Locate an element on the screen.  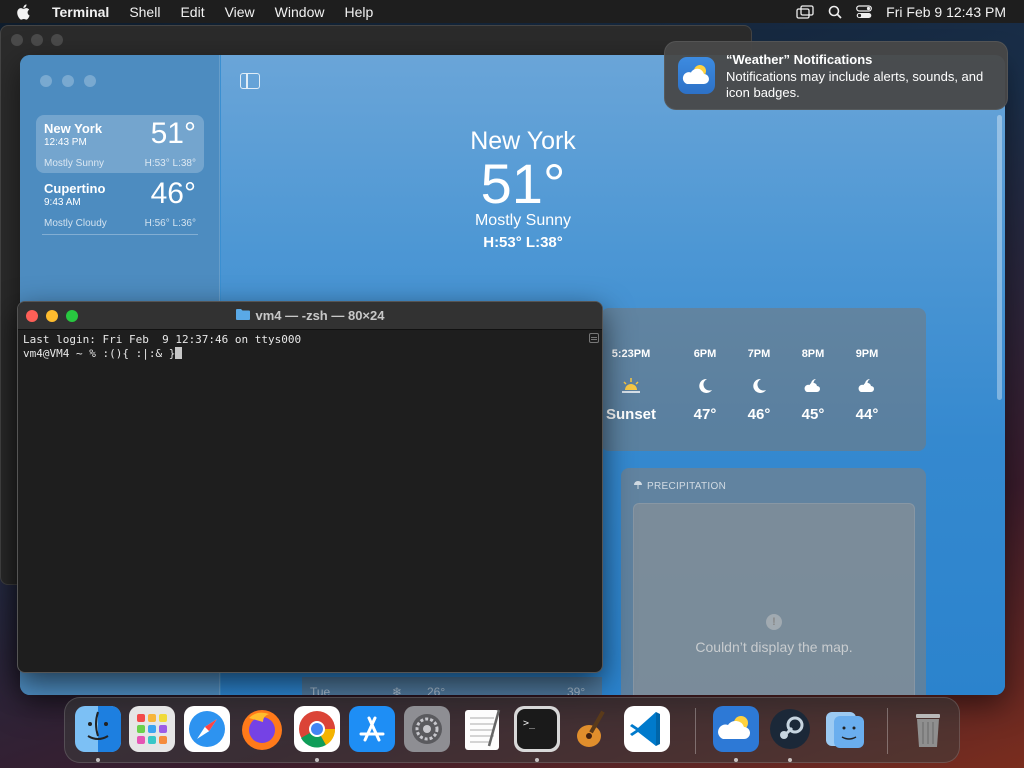
terminal-scroll-icon is located at coordinates (594, 338).